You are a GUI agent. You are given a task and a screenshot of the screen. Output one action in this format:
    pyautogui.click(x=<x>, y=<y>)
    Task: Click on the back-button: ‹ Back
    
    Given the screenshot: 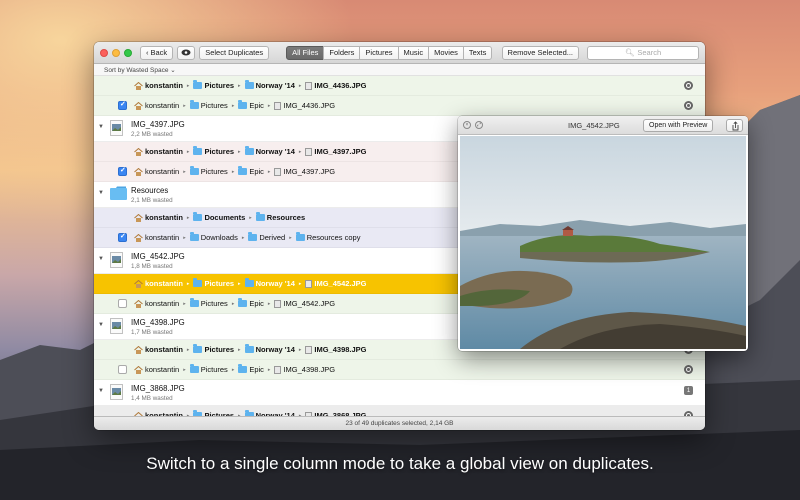 What is the action you would take?
    pyautogui.click(x=157, y=52)
    